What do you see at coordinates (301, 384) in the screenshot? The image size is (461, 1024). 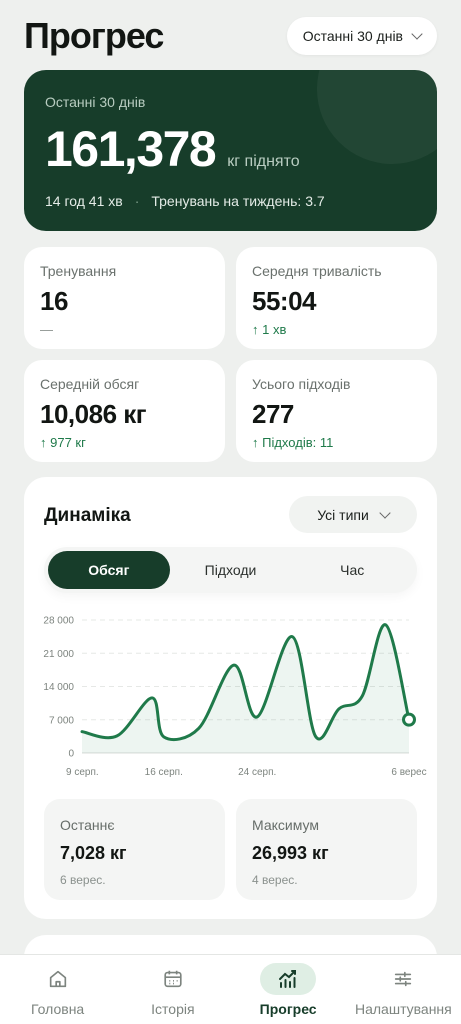 I see `stat-label: Усього підходів` at bounding box center [301, 384].